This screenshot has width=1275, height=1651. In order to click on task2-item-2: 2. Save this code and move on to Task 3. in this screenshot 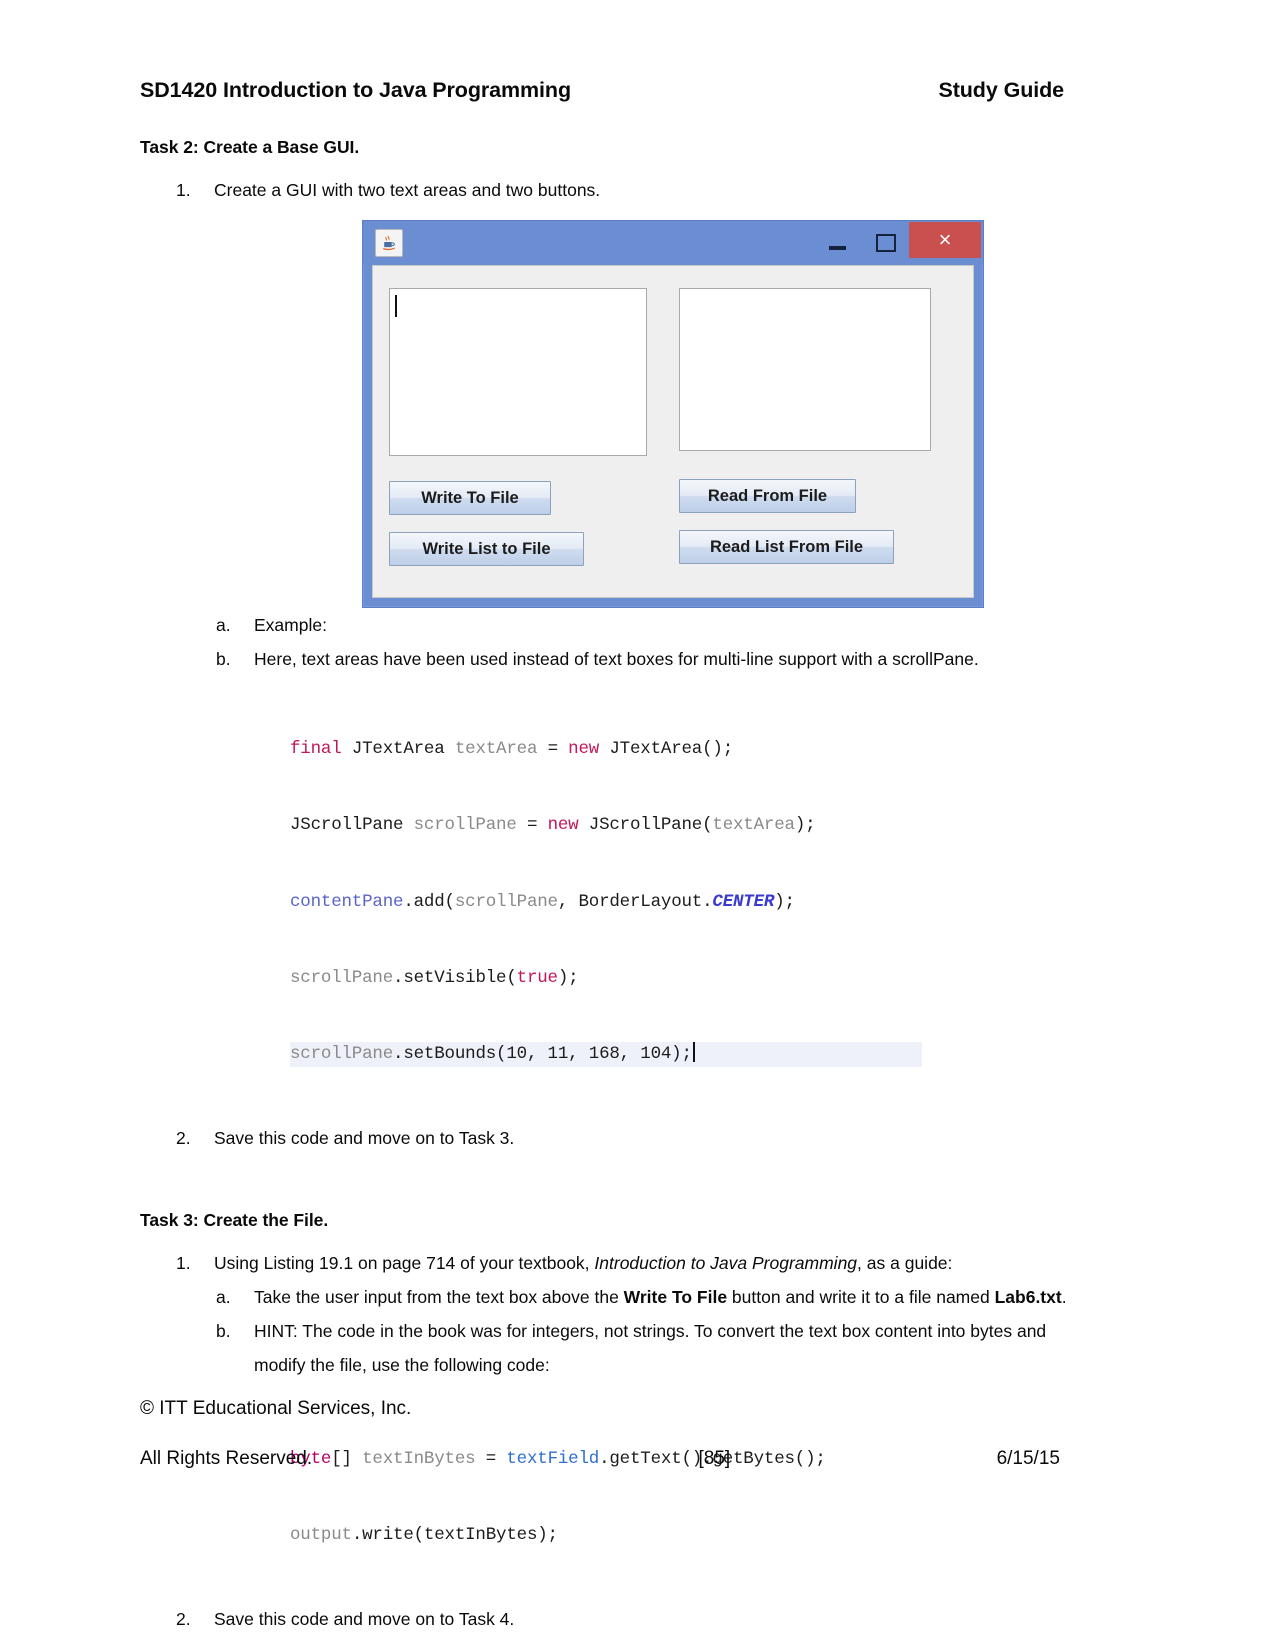, I will do `click(605, 1138)`.